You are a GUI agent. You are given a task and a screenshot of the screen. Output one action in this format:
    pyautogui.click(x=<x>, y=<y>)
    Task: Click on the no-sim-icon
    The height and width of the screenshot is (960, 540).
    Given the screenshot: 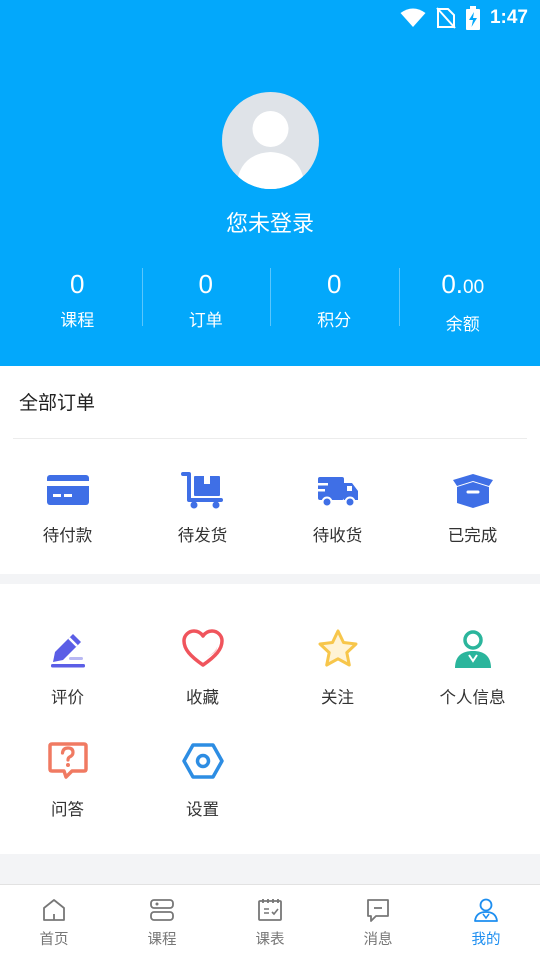 What is the action you would take?
    pyautogui.click(x=446, y=18)
    